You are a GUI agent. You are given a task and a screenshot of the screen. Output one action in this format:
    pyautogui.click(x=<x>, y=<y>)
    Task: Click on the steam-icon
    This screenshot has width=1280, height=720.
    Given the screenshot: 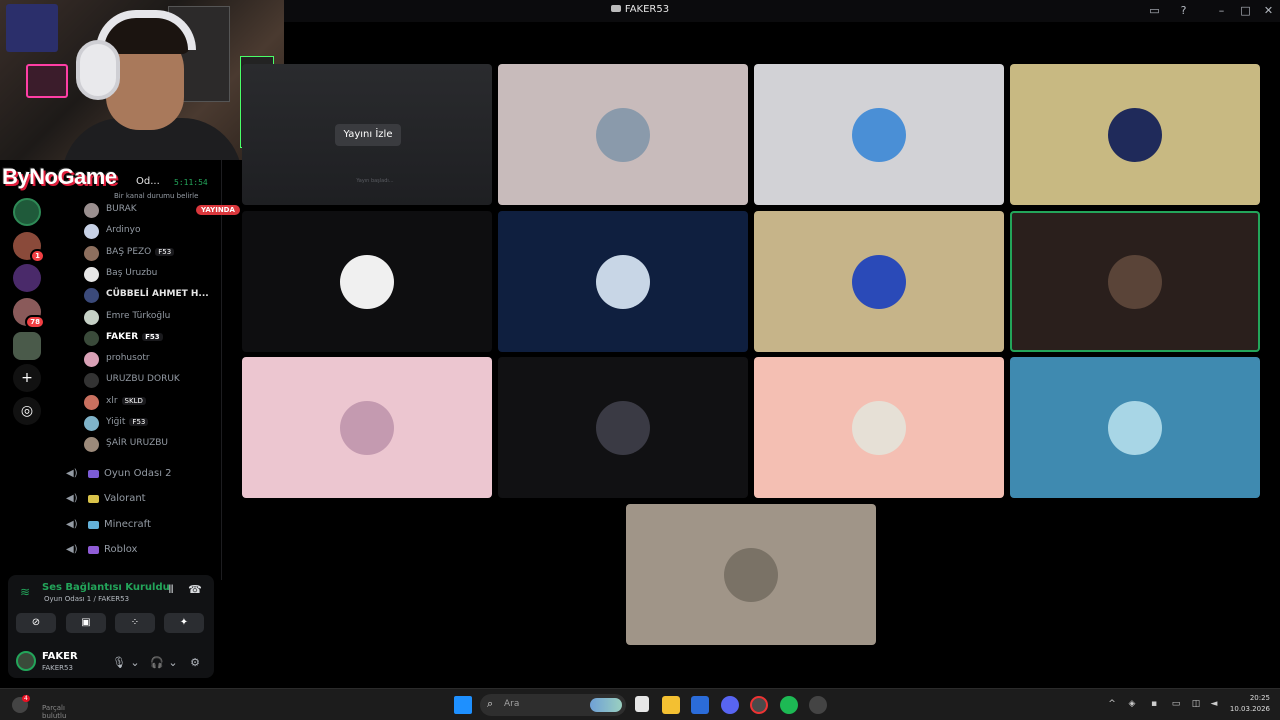 What is the action you would take?
    pyautogui.click(x=818, y=705)
    